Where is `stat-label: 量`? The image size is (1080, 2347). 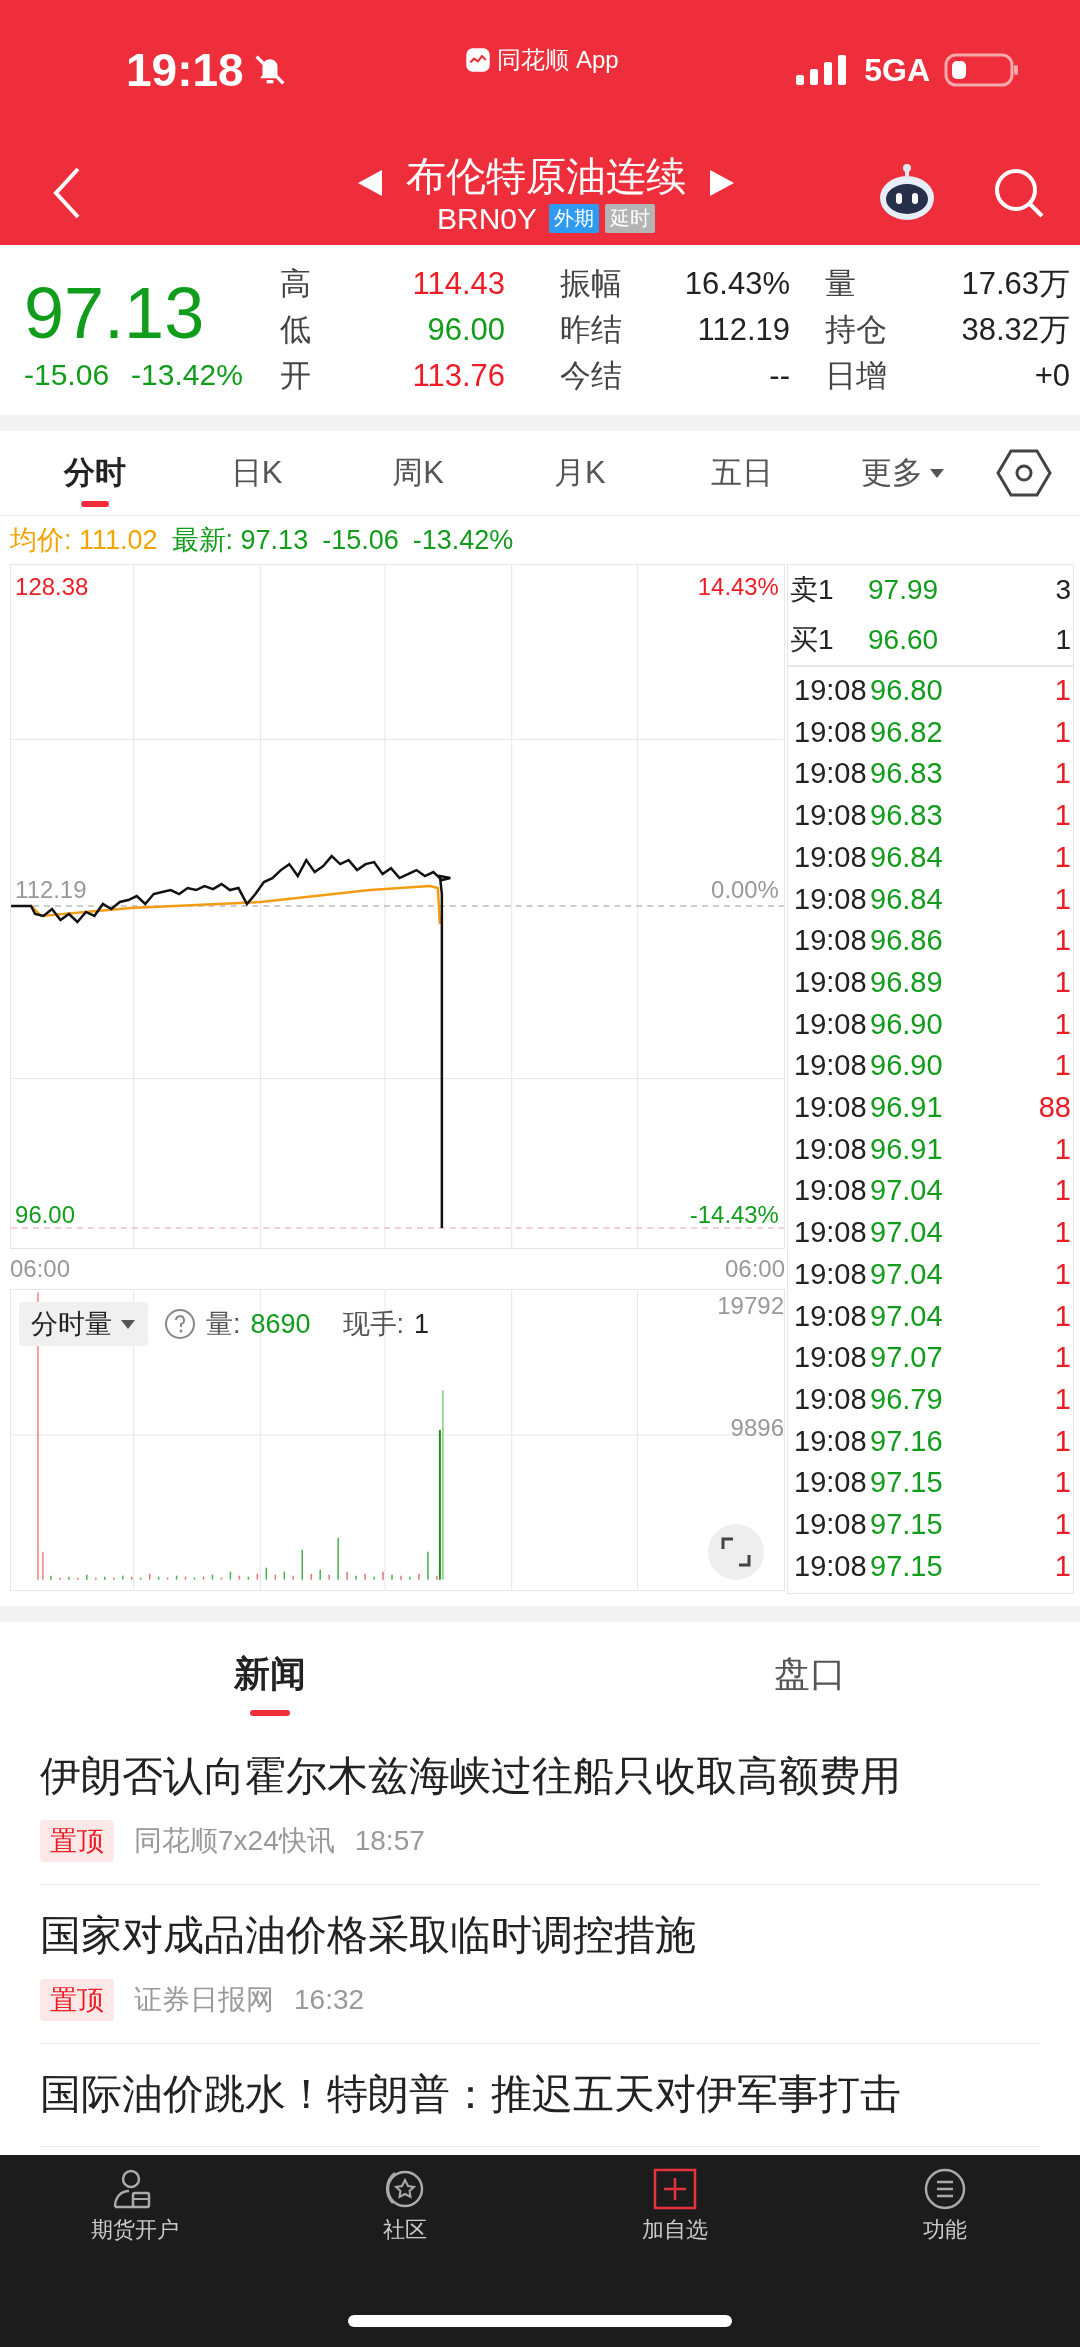 stat-label: 量 is located at coordinates (840, 284).